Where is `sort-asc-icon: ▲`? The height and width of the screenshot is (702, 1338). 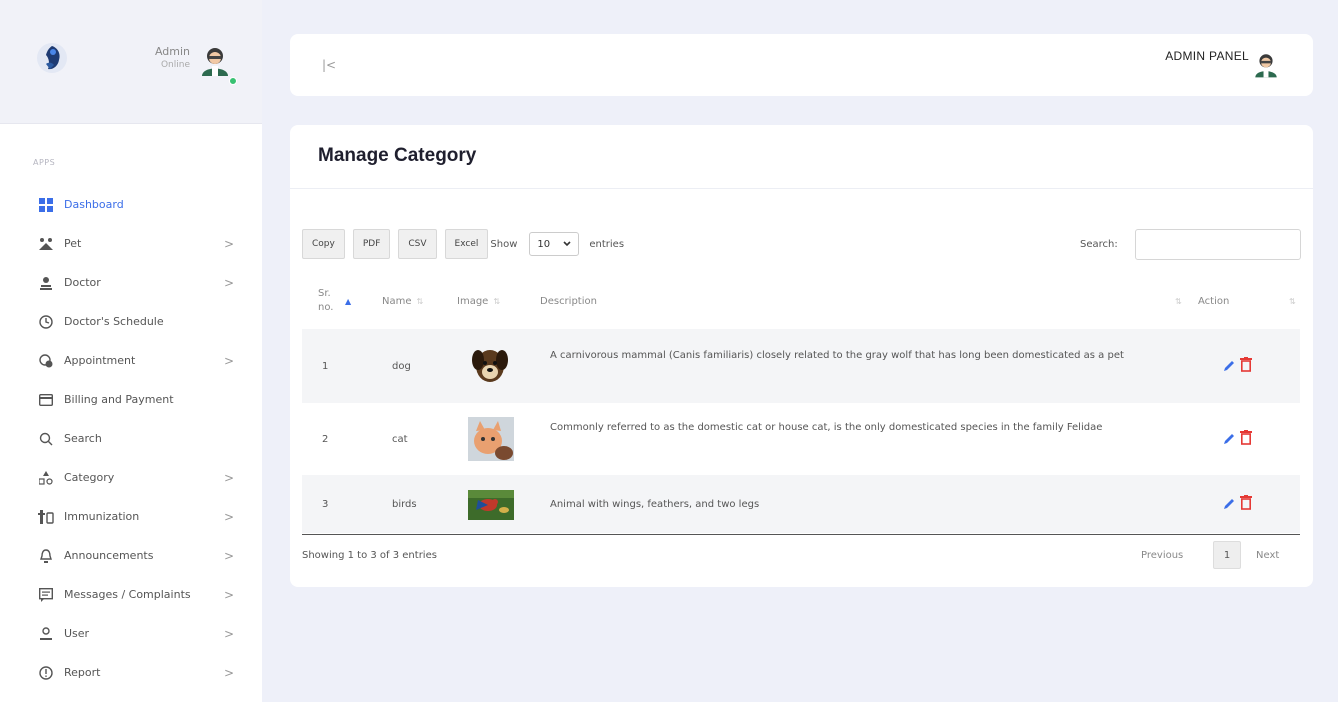 sort-asc-icon: ▲ is located at coordinates (348, 301).